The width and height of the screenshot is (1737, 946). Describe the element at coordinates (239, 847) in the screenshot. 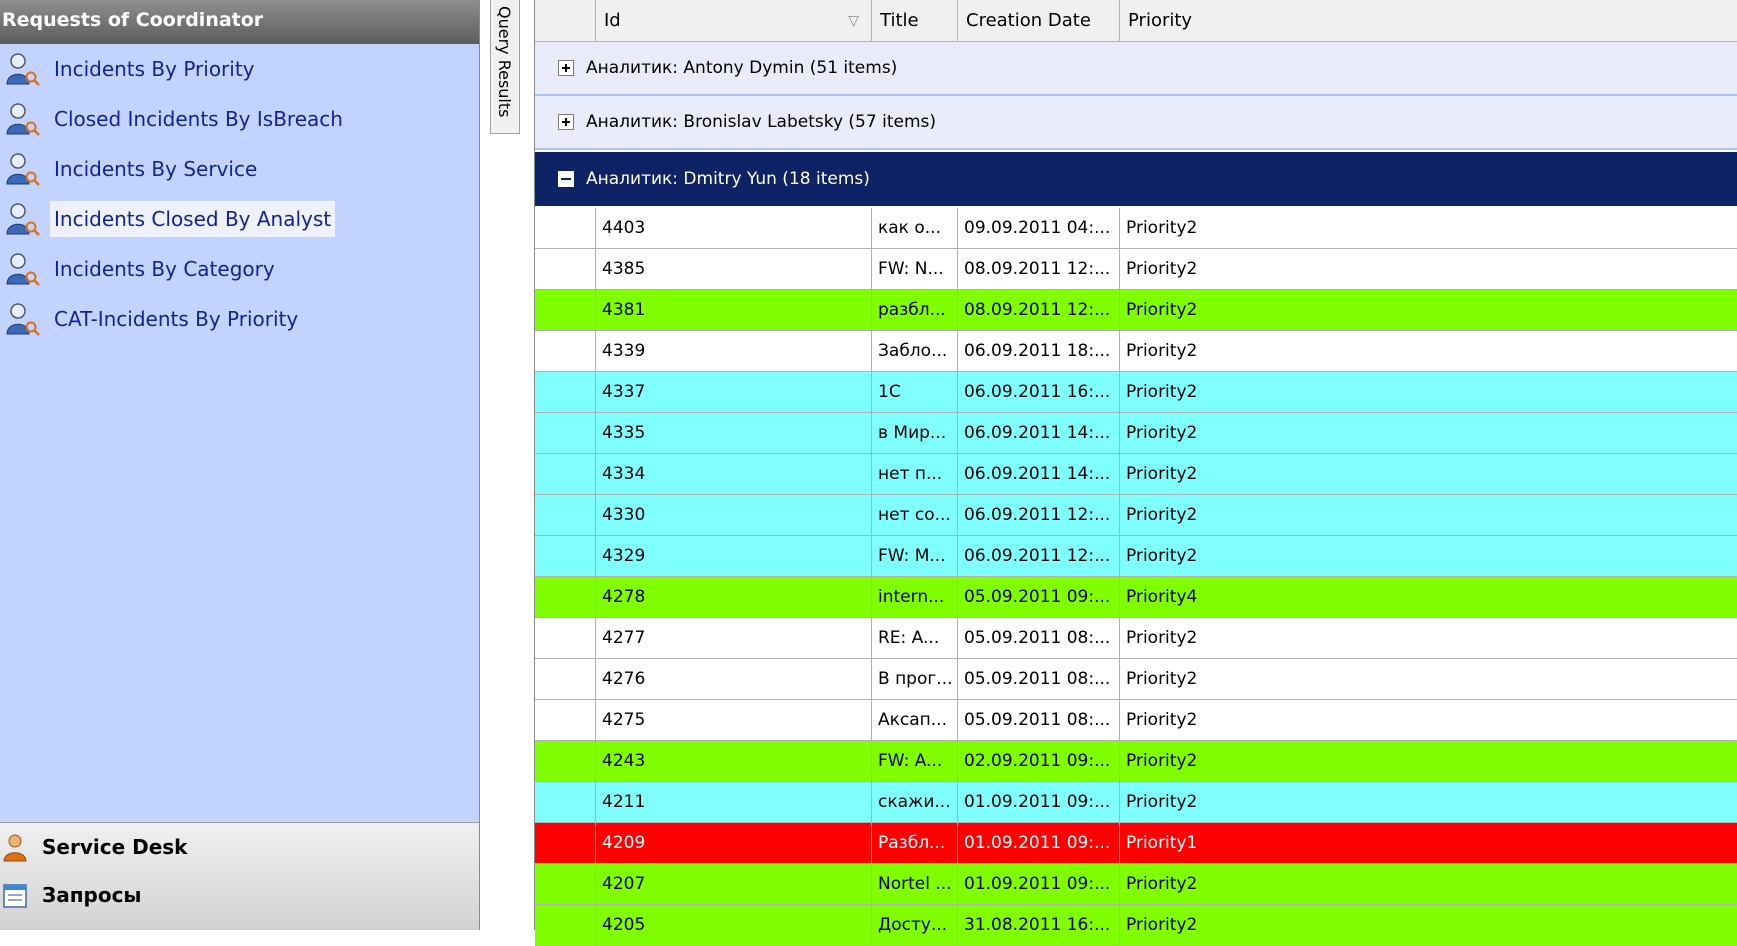

I see `workspace-service-desk: Service Desk` at that location.